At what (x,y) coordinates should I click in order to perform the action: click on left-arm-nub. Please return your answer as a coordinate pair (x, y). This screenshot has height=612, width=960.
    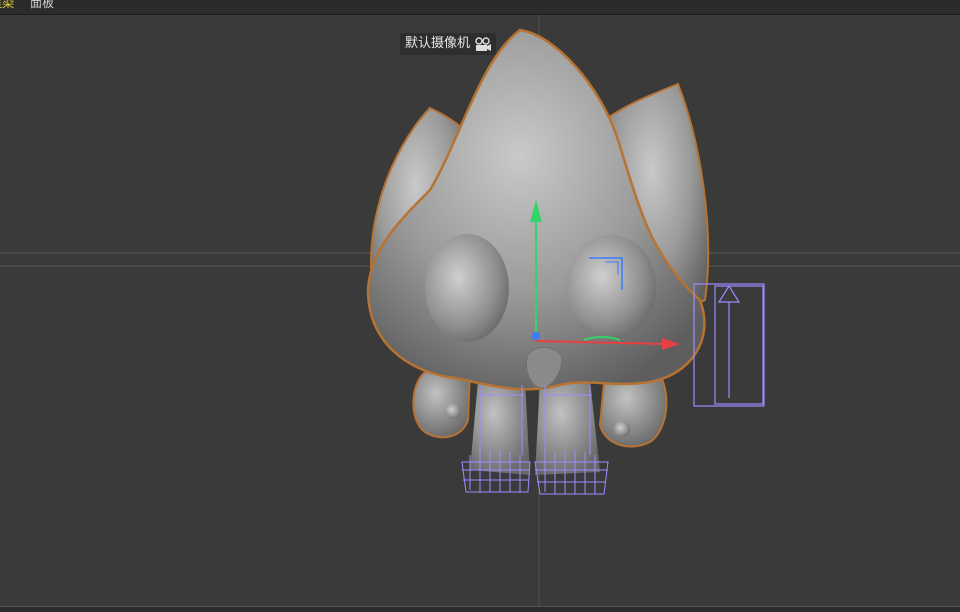
    Looking at the image, I should click on (453, 411).